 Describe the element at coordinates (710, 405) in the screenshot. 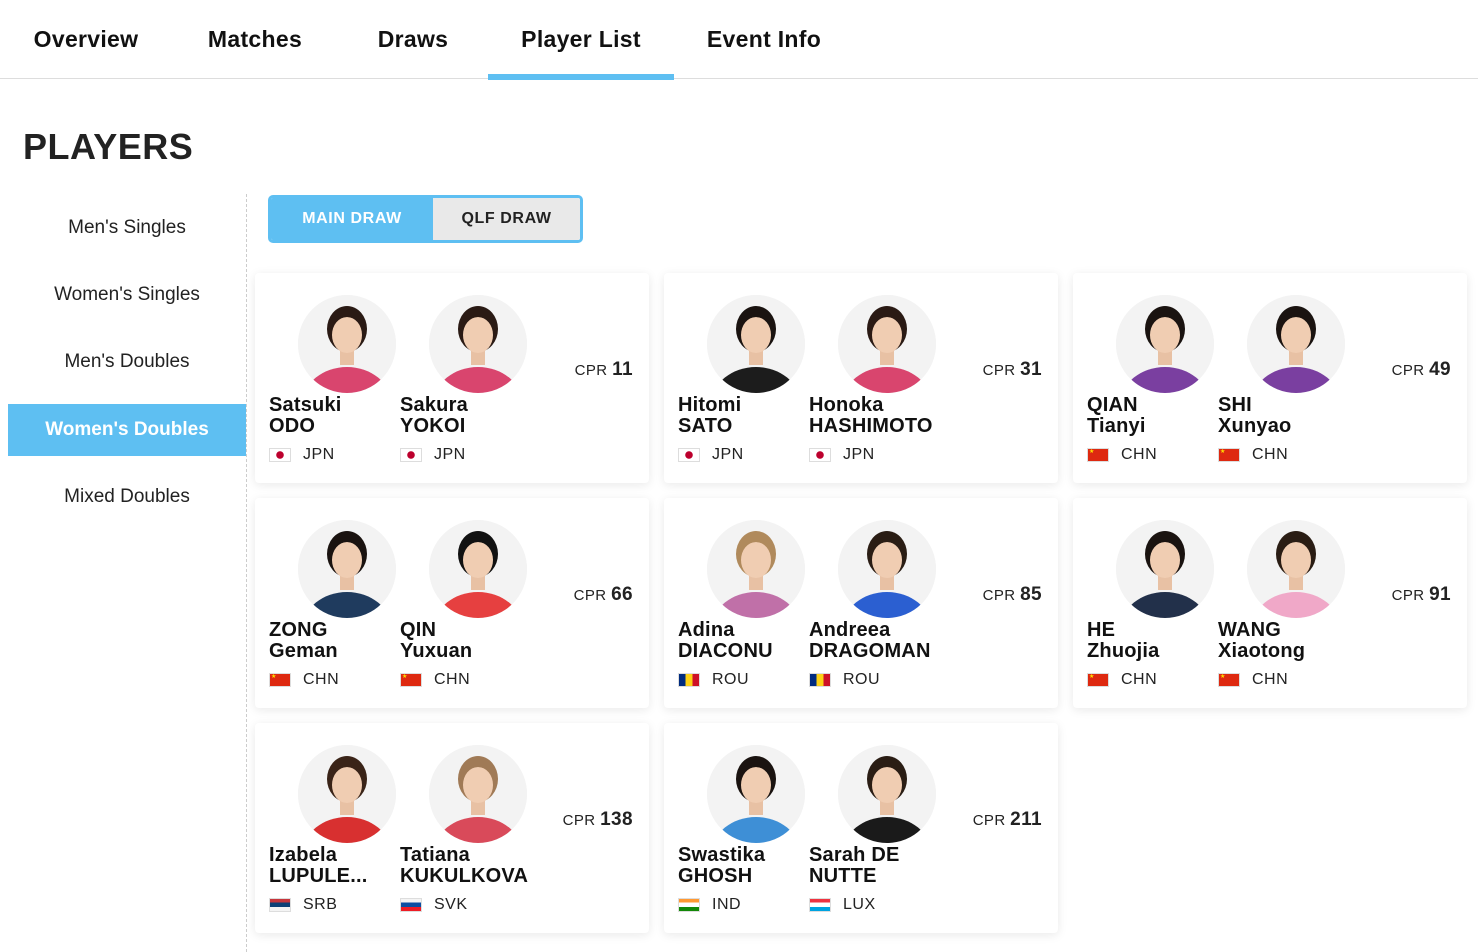

I see `player-first-name: Hitomi` at that location.